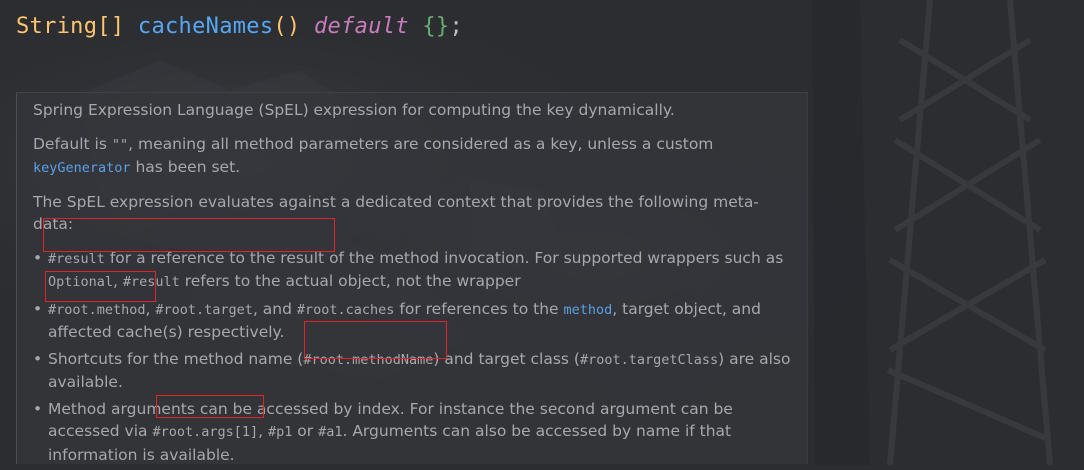 This screenshot has width=1084, height=470. What do you see at coordinates (588, 310) in the screenshot?
I see `method-link: method` at bounding box center [588, 310].